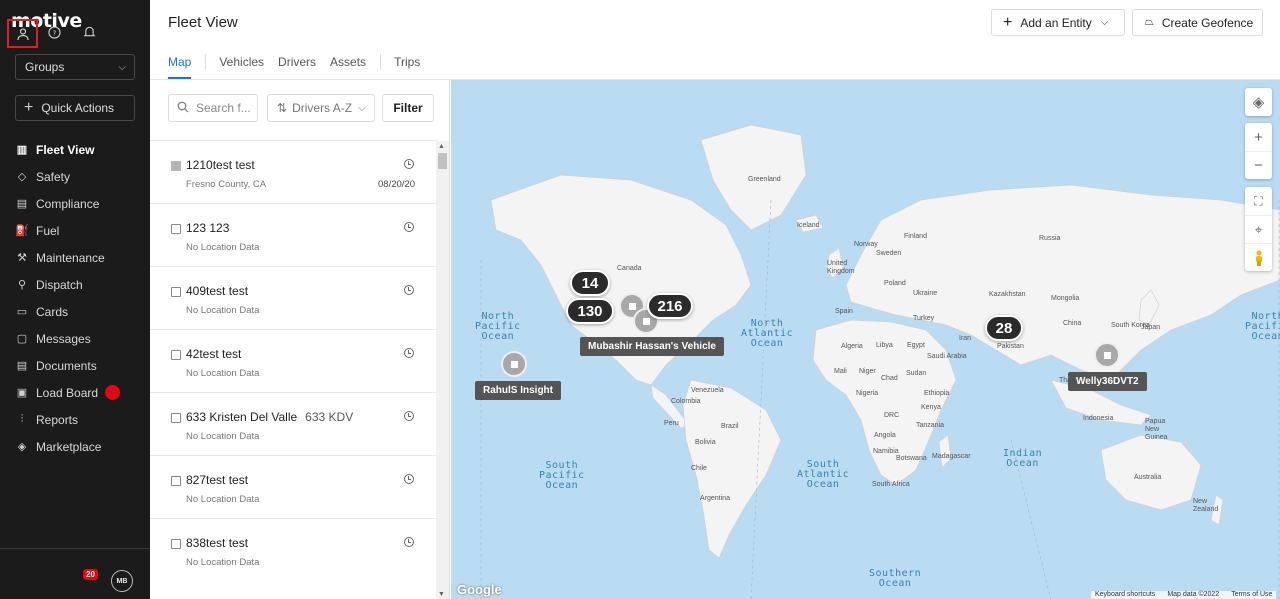 This screenshot has width=1280, height=599. Describe the element at coordinates (441, 594) in the screenshot. I see `scroll-down-arrow-icon: ▼` at that location.